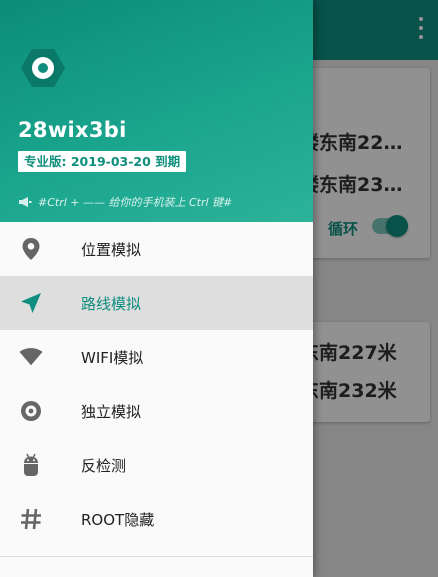 The height and width of the screenshot is (577, 438). I want to click on menu-item-label: 独立模拟, so click(111, 411).